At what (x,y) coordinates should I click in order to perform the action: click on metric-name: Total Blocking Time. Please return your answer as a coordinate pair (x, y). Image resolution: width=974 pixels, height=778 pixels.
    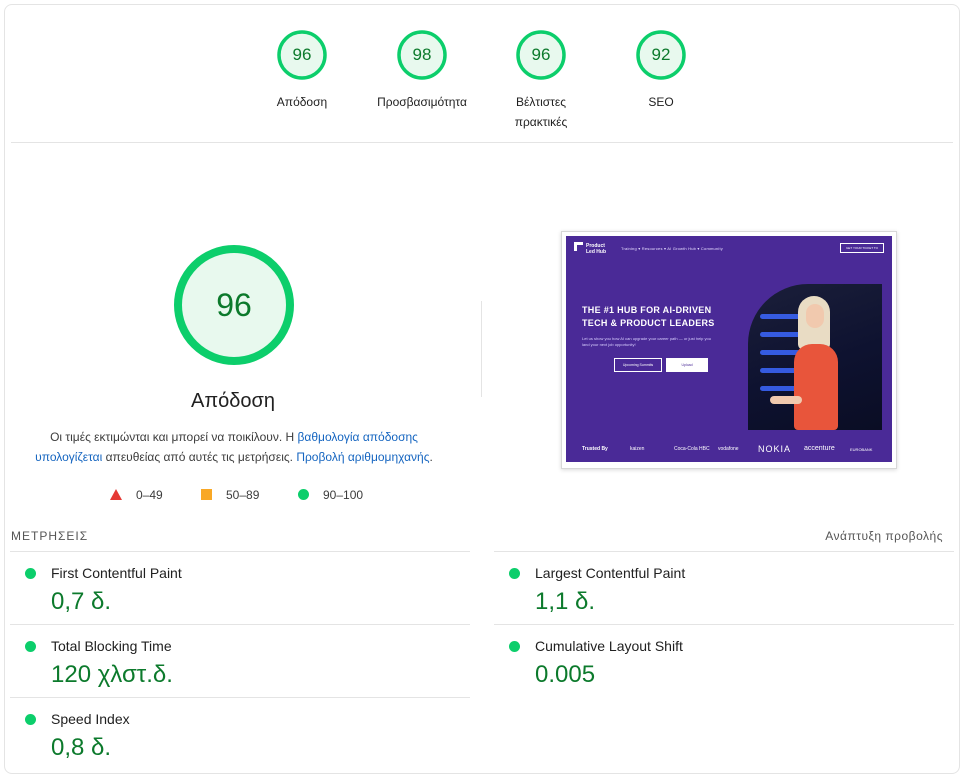
    Looking at the image, I should click on (111, 646).